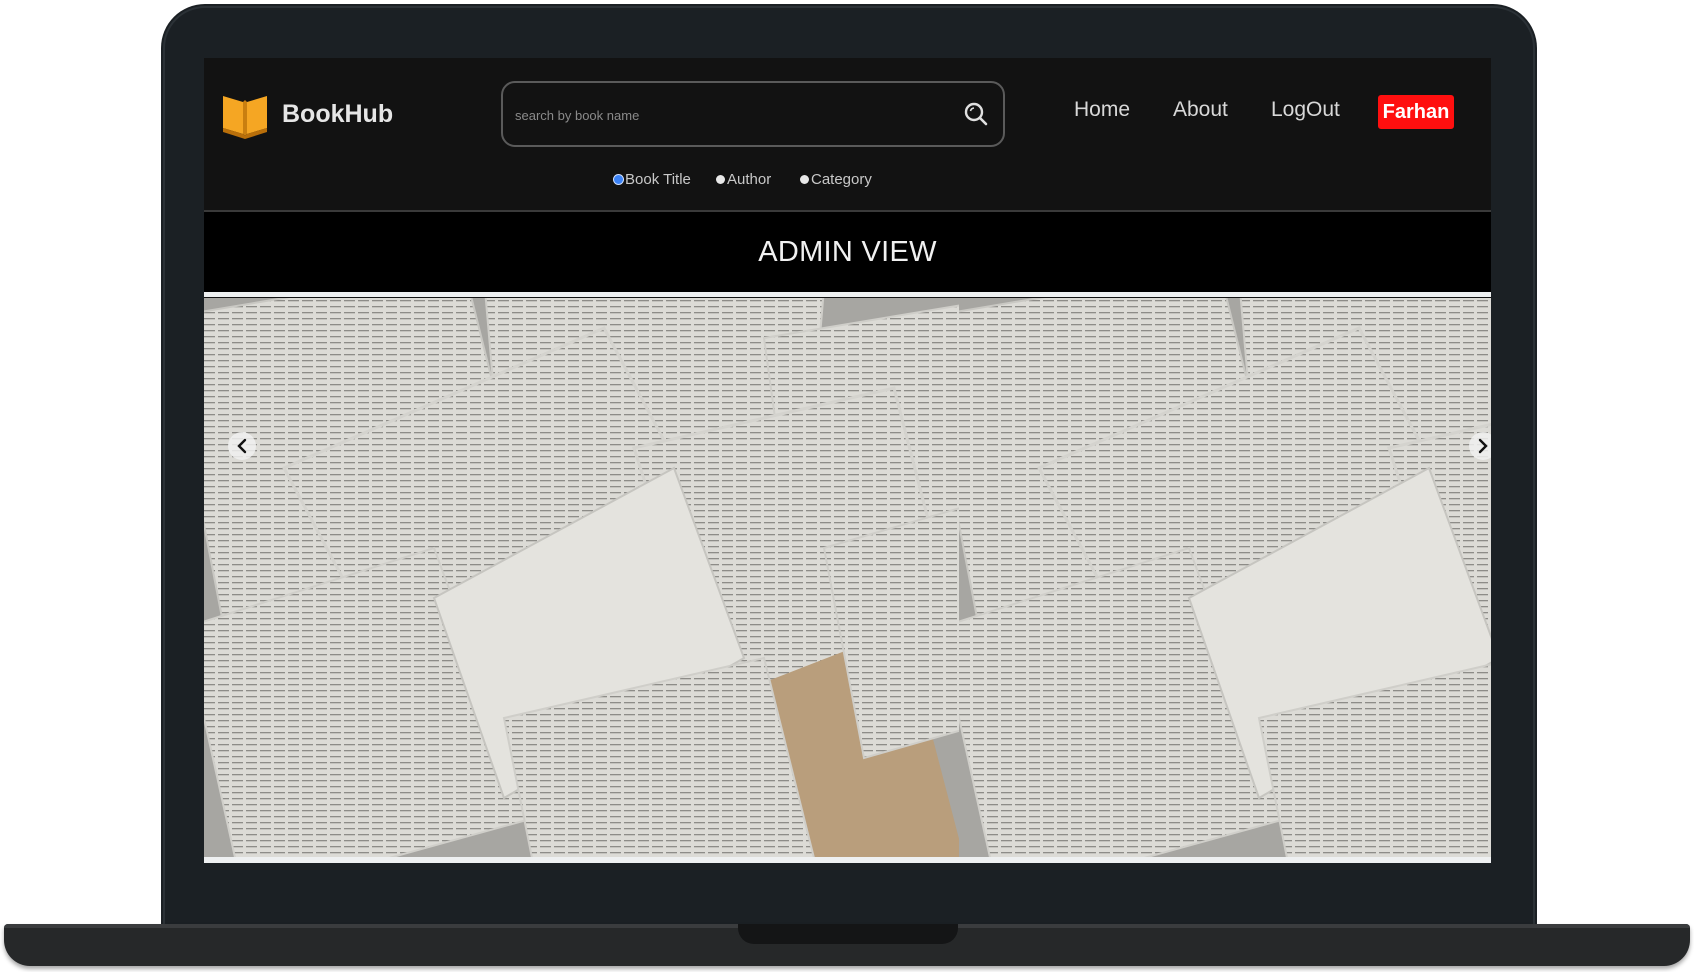 The width and height of the screenshot is (1694, 972). I want to click on chevron-left-icon, so click(242, 446).